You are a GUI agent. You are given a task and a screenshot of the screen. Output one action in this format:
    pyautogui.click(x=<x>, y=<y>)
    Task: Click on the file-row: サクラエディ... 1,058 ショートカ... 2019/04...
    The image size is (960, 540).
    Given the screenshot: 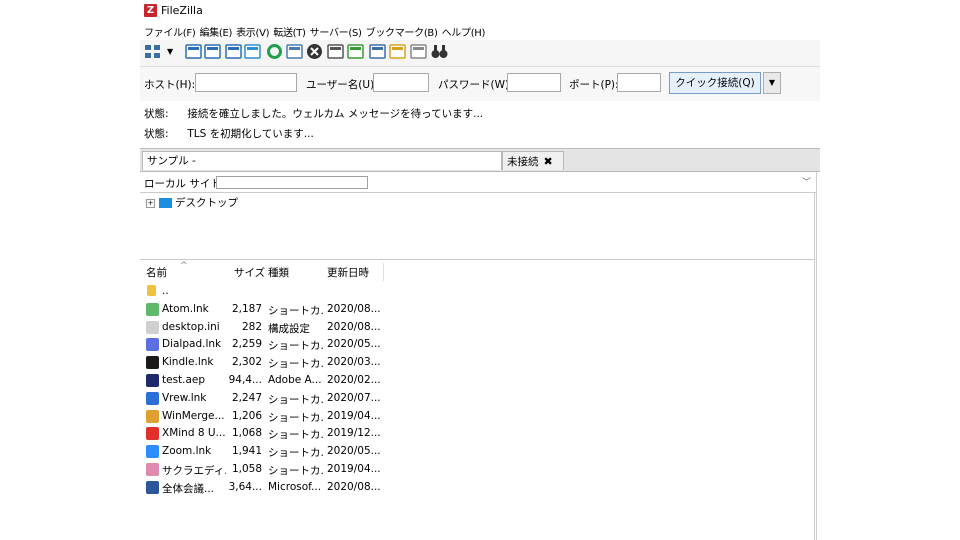 What is the action you would take?
    pyautogui.click(x=477, y=470)
    